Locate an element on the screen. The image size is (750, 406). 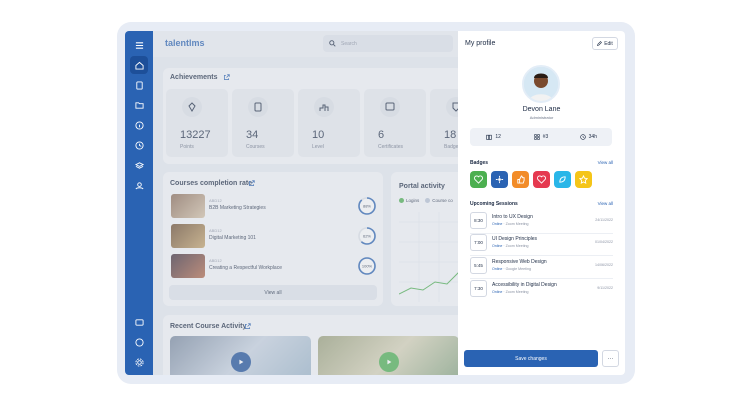
inbox-icon is located at coordinates (139, 322).